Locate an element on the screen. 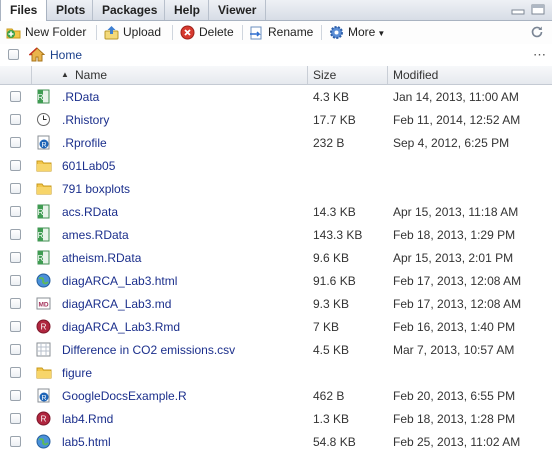 The height and width of the screenshot is (453, 552). file-name-link: 601Lab05 is located at coordinates (88, 166).